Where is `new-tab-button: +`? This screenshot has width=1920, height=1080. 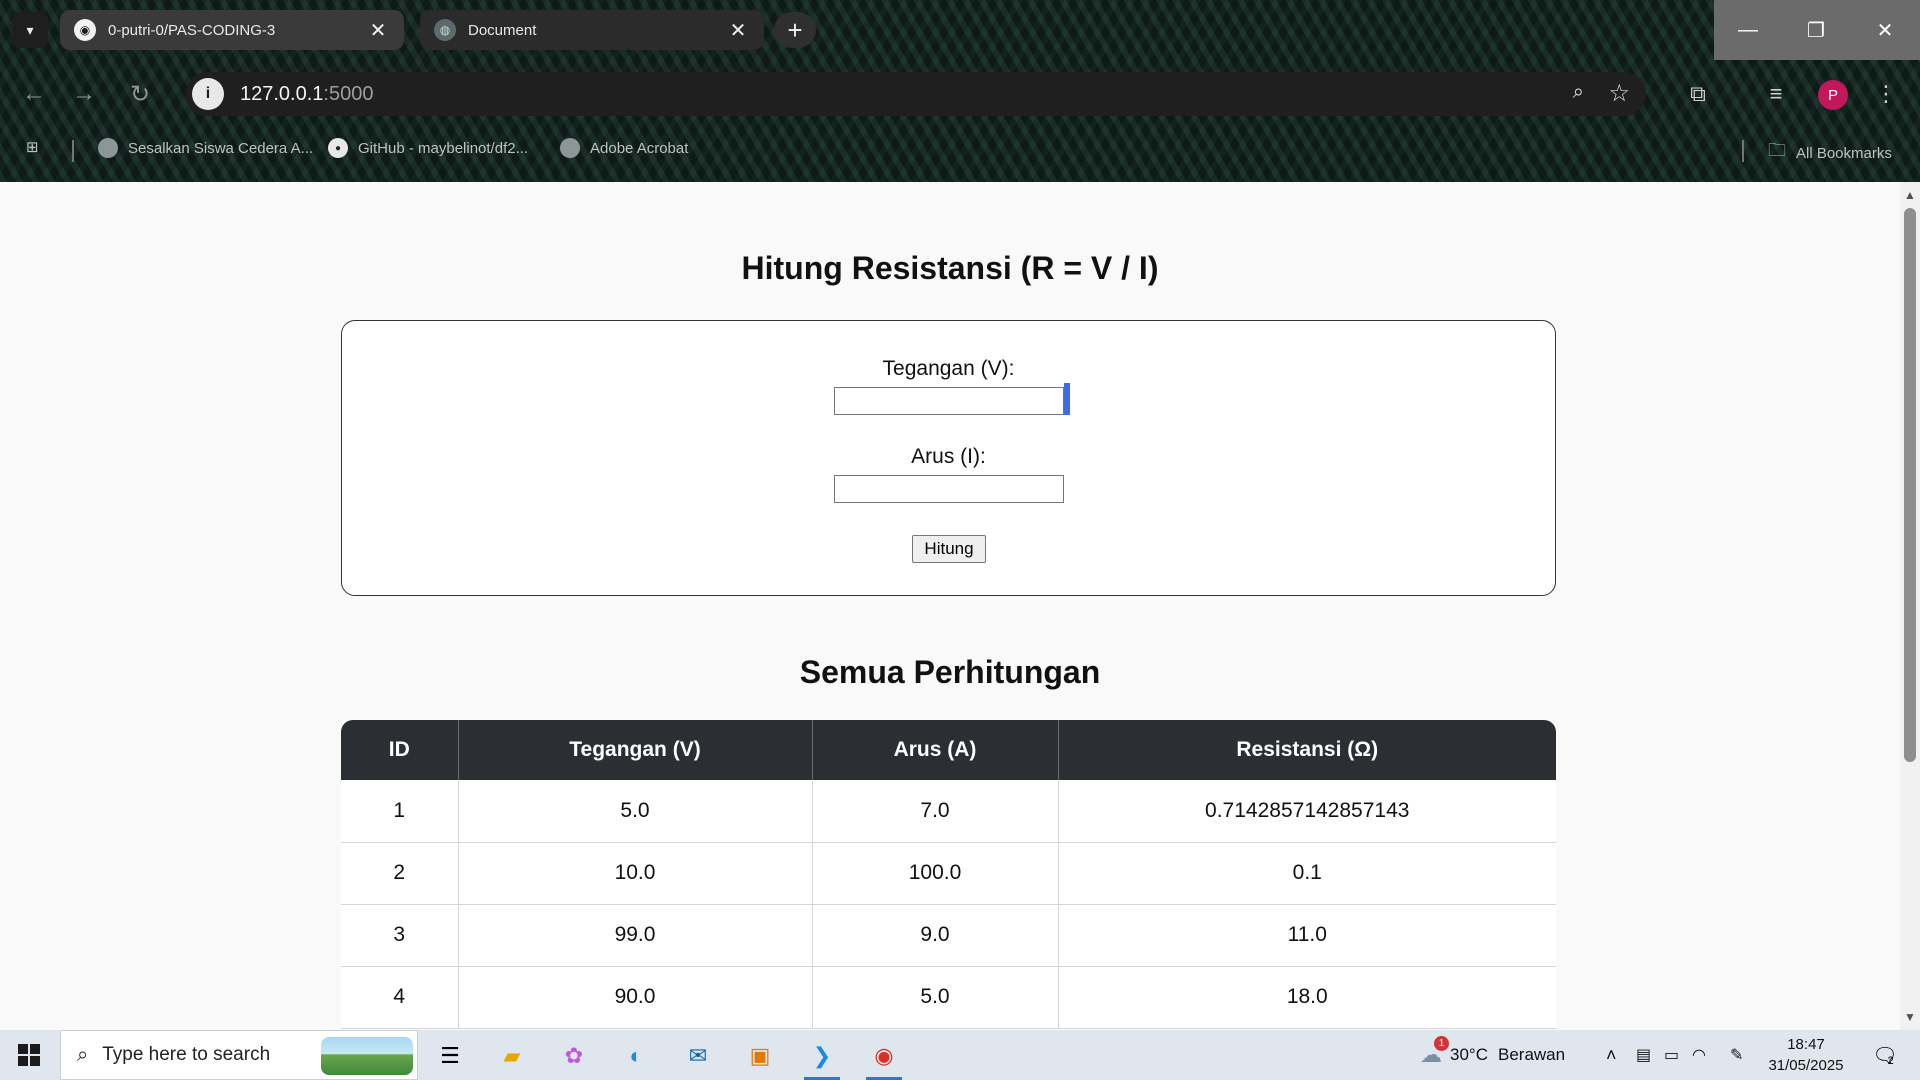 new-tab-button: + is located at coordinates (795, 30).